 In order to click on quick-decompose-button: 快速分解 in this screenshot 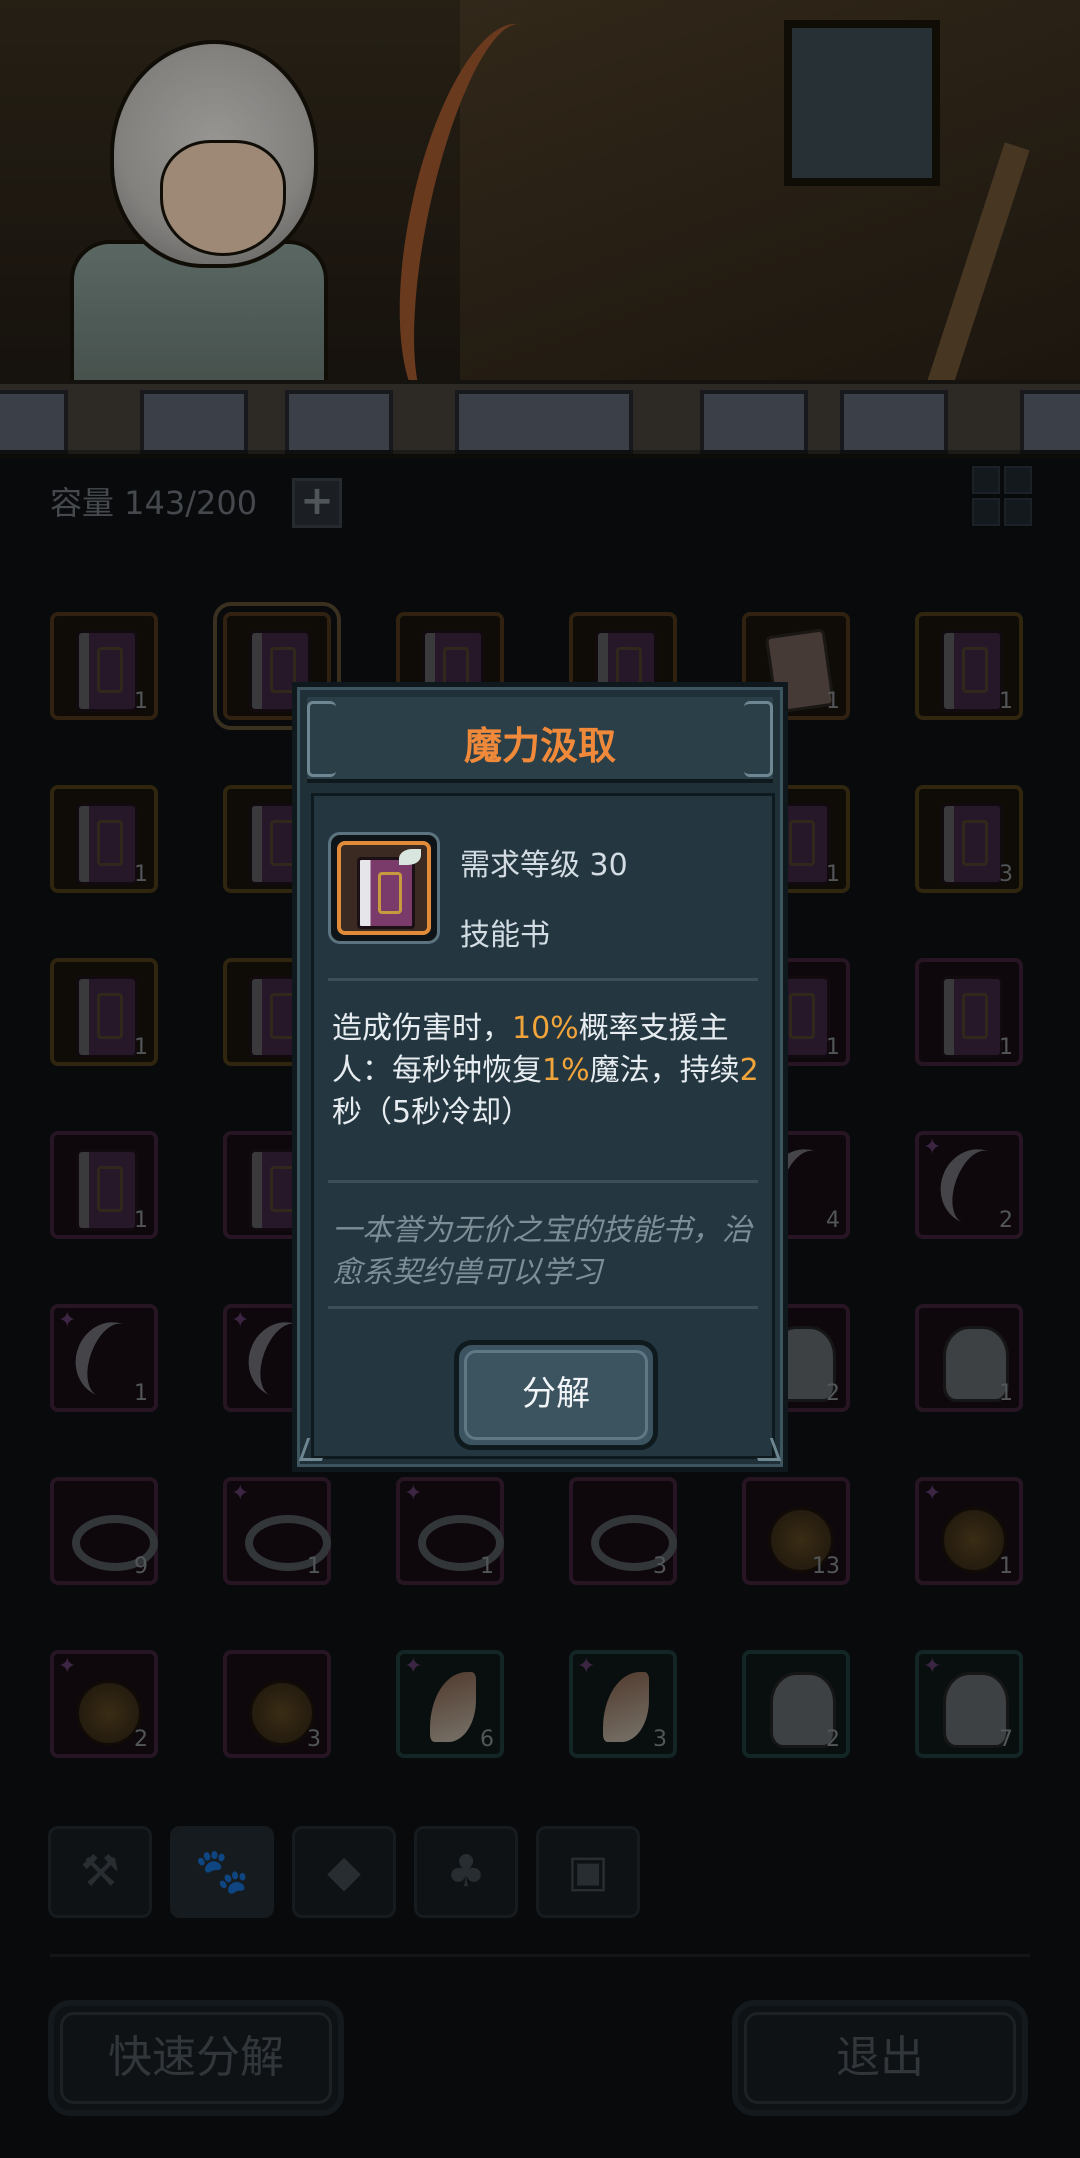, I will do `click(196, 2058)`.